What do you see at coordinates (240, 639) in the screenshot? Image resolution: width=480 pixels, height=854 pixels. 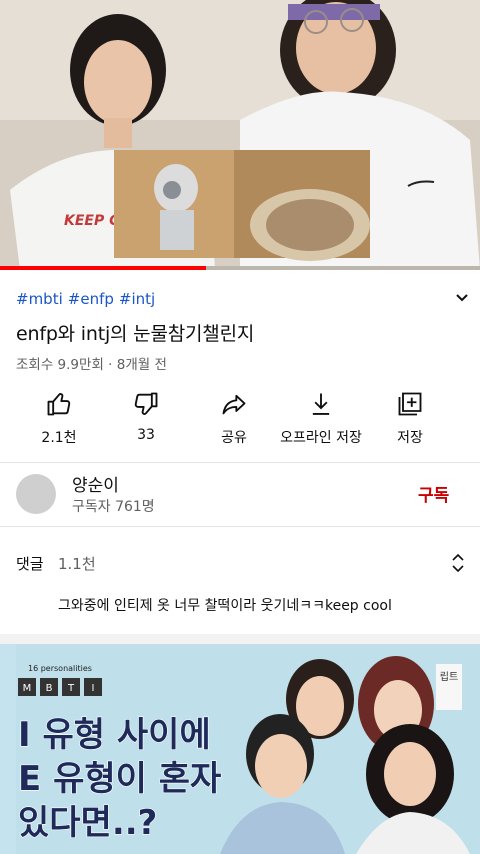 I see `section-separator` at bounding box center [240, 639].